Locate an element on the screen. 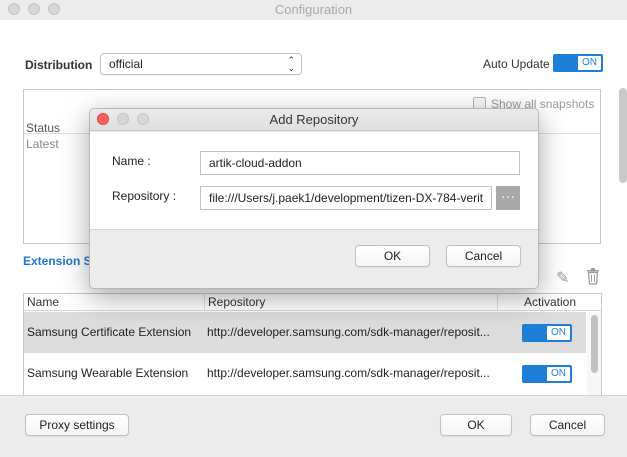 Image resolution: width=627 pixels, height=457 pixels. ok-button: OK is located at coordinates (476, 425).